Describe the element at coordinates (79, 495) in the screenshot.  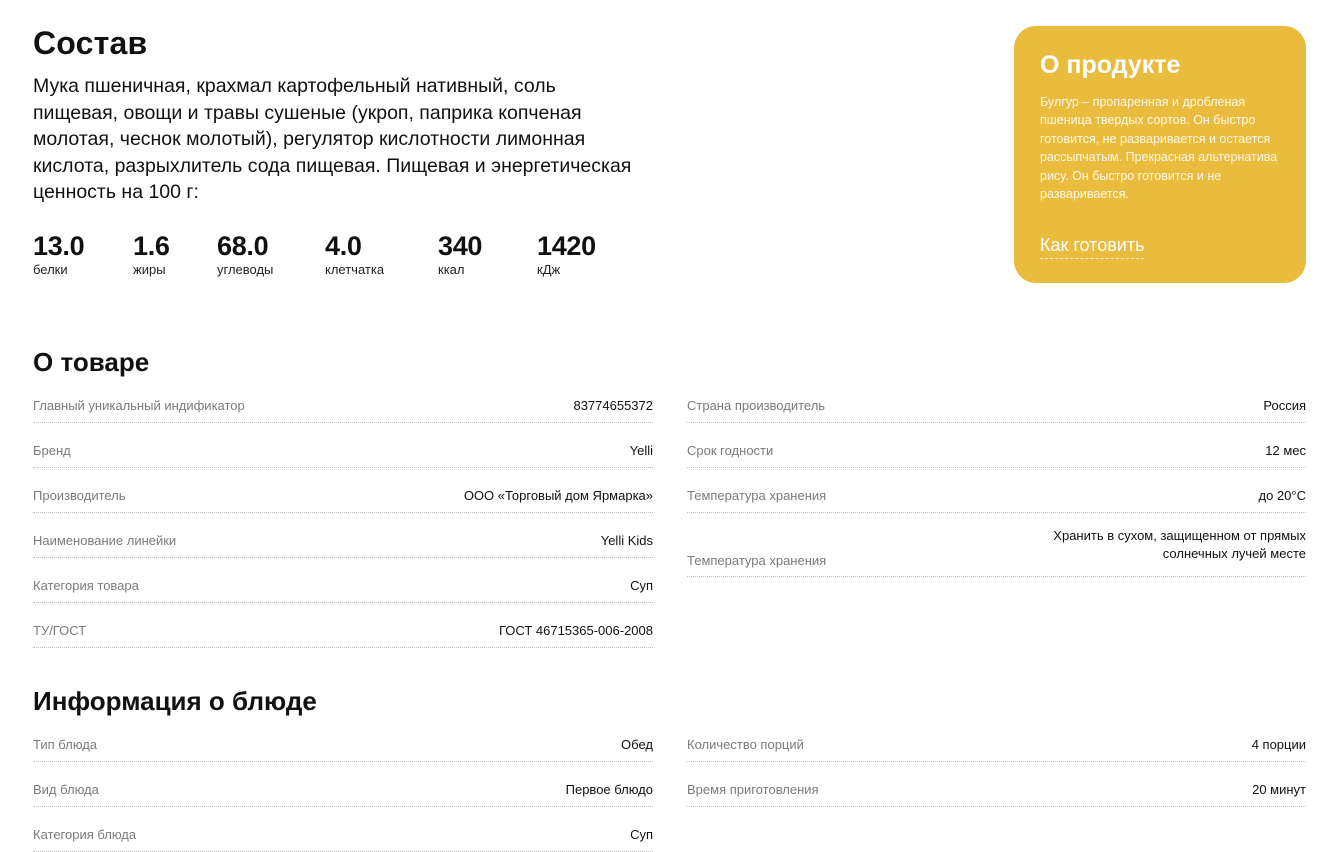
I see `prop-key: Производитель` at that location.